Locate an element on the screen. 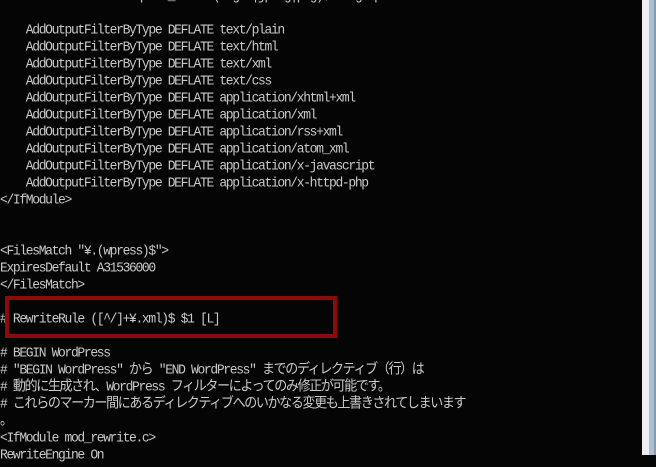 This screenshot has height=467, width=656. code-line: AddOutputFilterByType DEFLATE text/css is located at coordinates (136, 80).